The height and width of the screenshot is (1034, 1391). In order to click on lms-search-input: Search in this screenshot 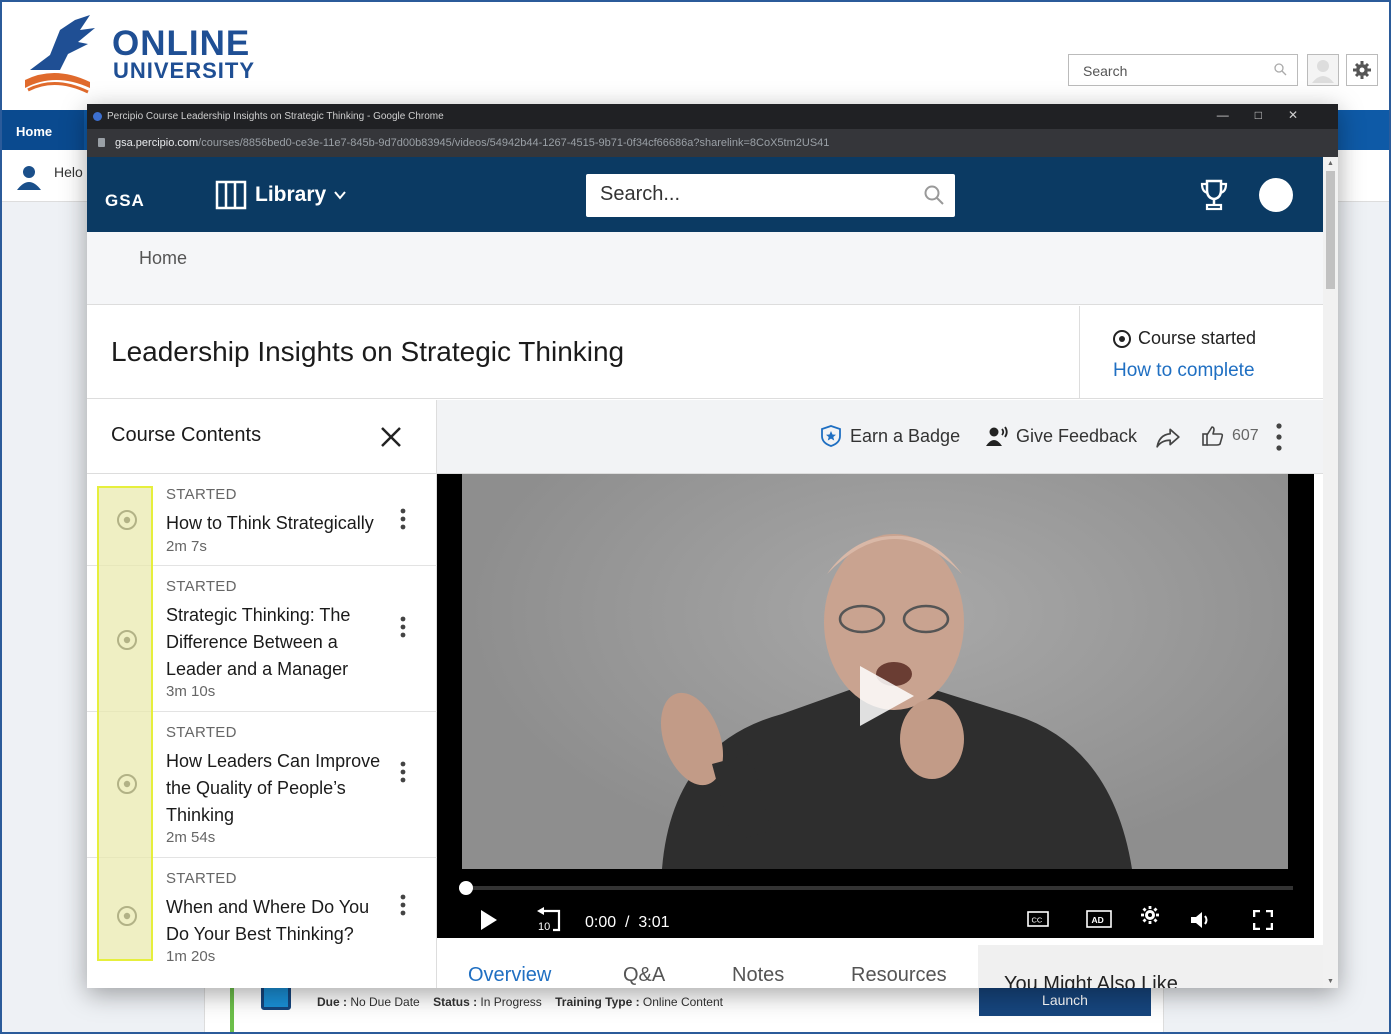, I will do `click(1183, 70)`.